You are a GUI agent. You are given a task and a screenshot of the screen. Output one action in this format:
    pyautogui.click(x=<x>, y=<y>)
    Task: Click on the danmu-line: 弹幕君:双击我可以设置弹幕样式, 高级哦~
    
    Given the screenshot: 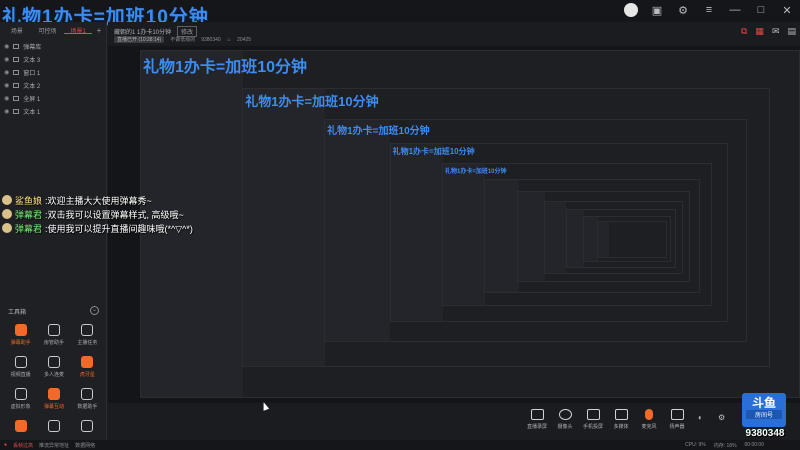 What is the action you would take?
    pyautogui.click(x=382, y=214)
    